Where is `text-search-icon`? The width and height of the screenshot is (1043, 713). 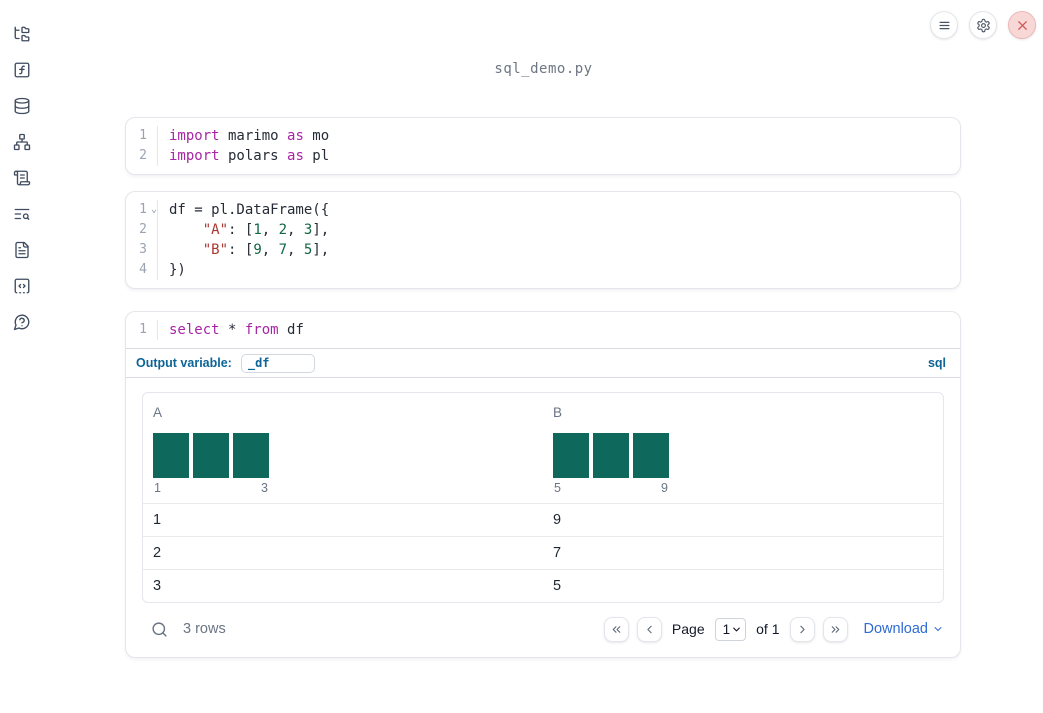
text-search-icon is located at coordinates (22, 214).